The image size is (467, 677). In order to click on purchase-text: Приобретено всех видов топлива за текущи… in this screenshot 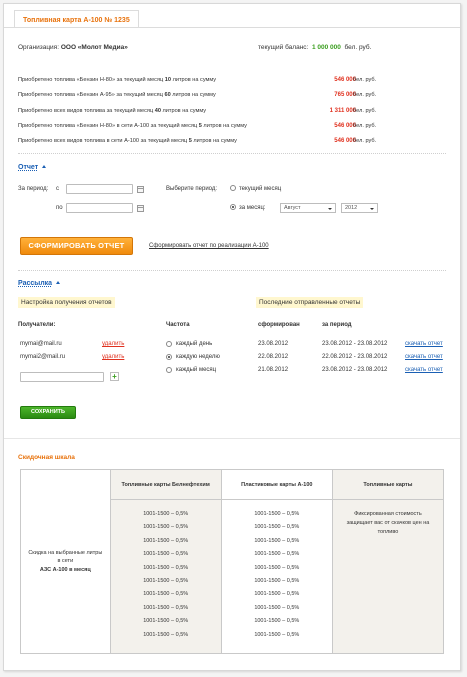, I will do `click(86, 110)`.